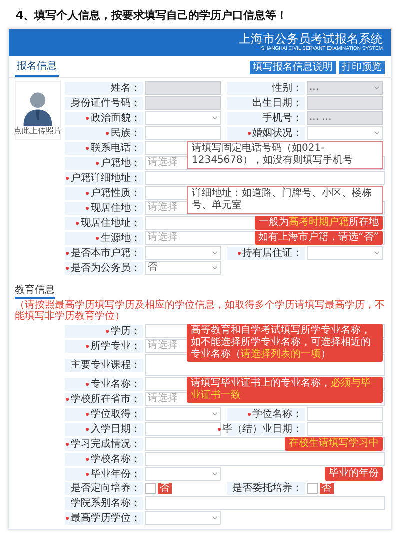 Image resolution: width=400 pixels, height=533 pixels. Describe the element at coordinates (106, 253) in the screenshot. I see `label-text: 是否本市户籍：` at that location.